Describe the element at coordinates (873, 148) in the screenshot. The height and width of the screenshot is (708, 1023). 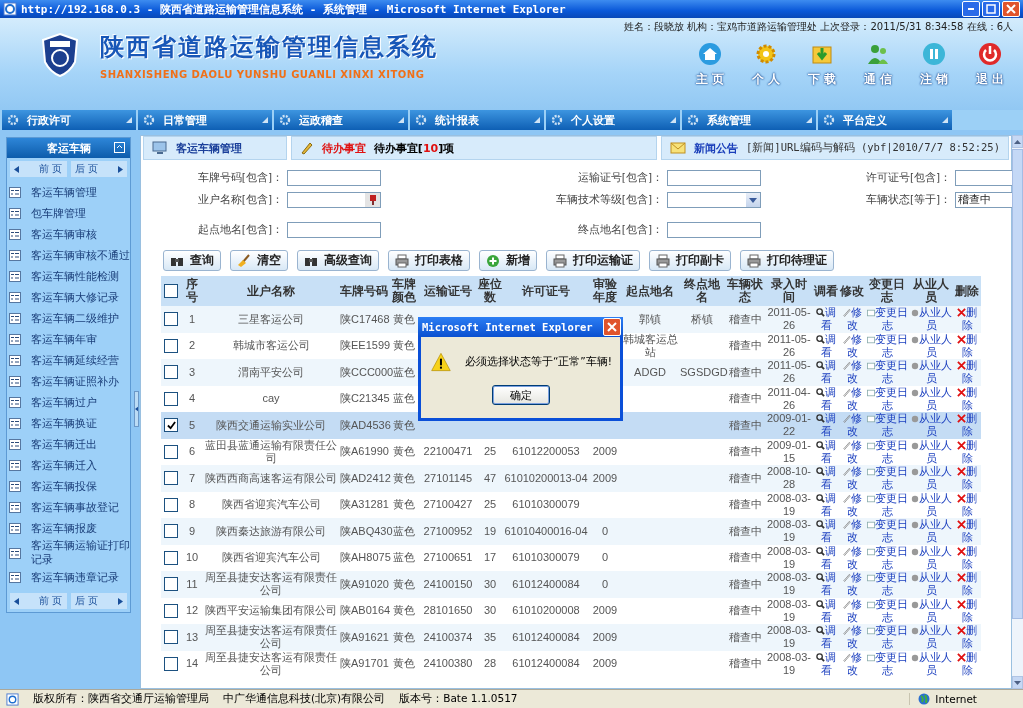
I see `news-link: [新闻]URL编码与解码 (ybf|2010/7/7 8:52:25)` at that location.